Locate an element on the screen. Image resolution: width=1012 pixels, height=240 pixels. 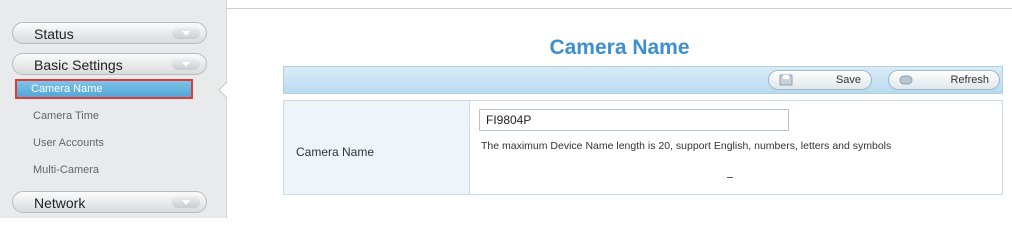
sidebar-item-camera-time: Camera Time is located at coordinates (104, 116).